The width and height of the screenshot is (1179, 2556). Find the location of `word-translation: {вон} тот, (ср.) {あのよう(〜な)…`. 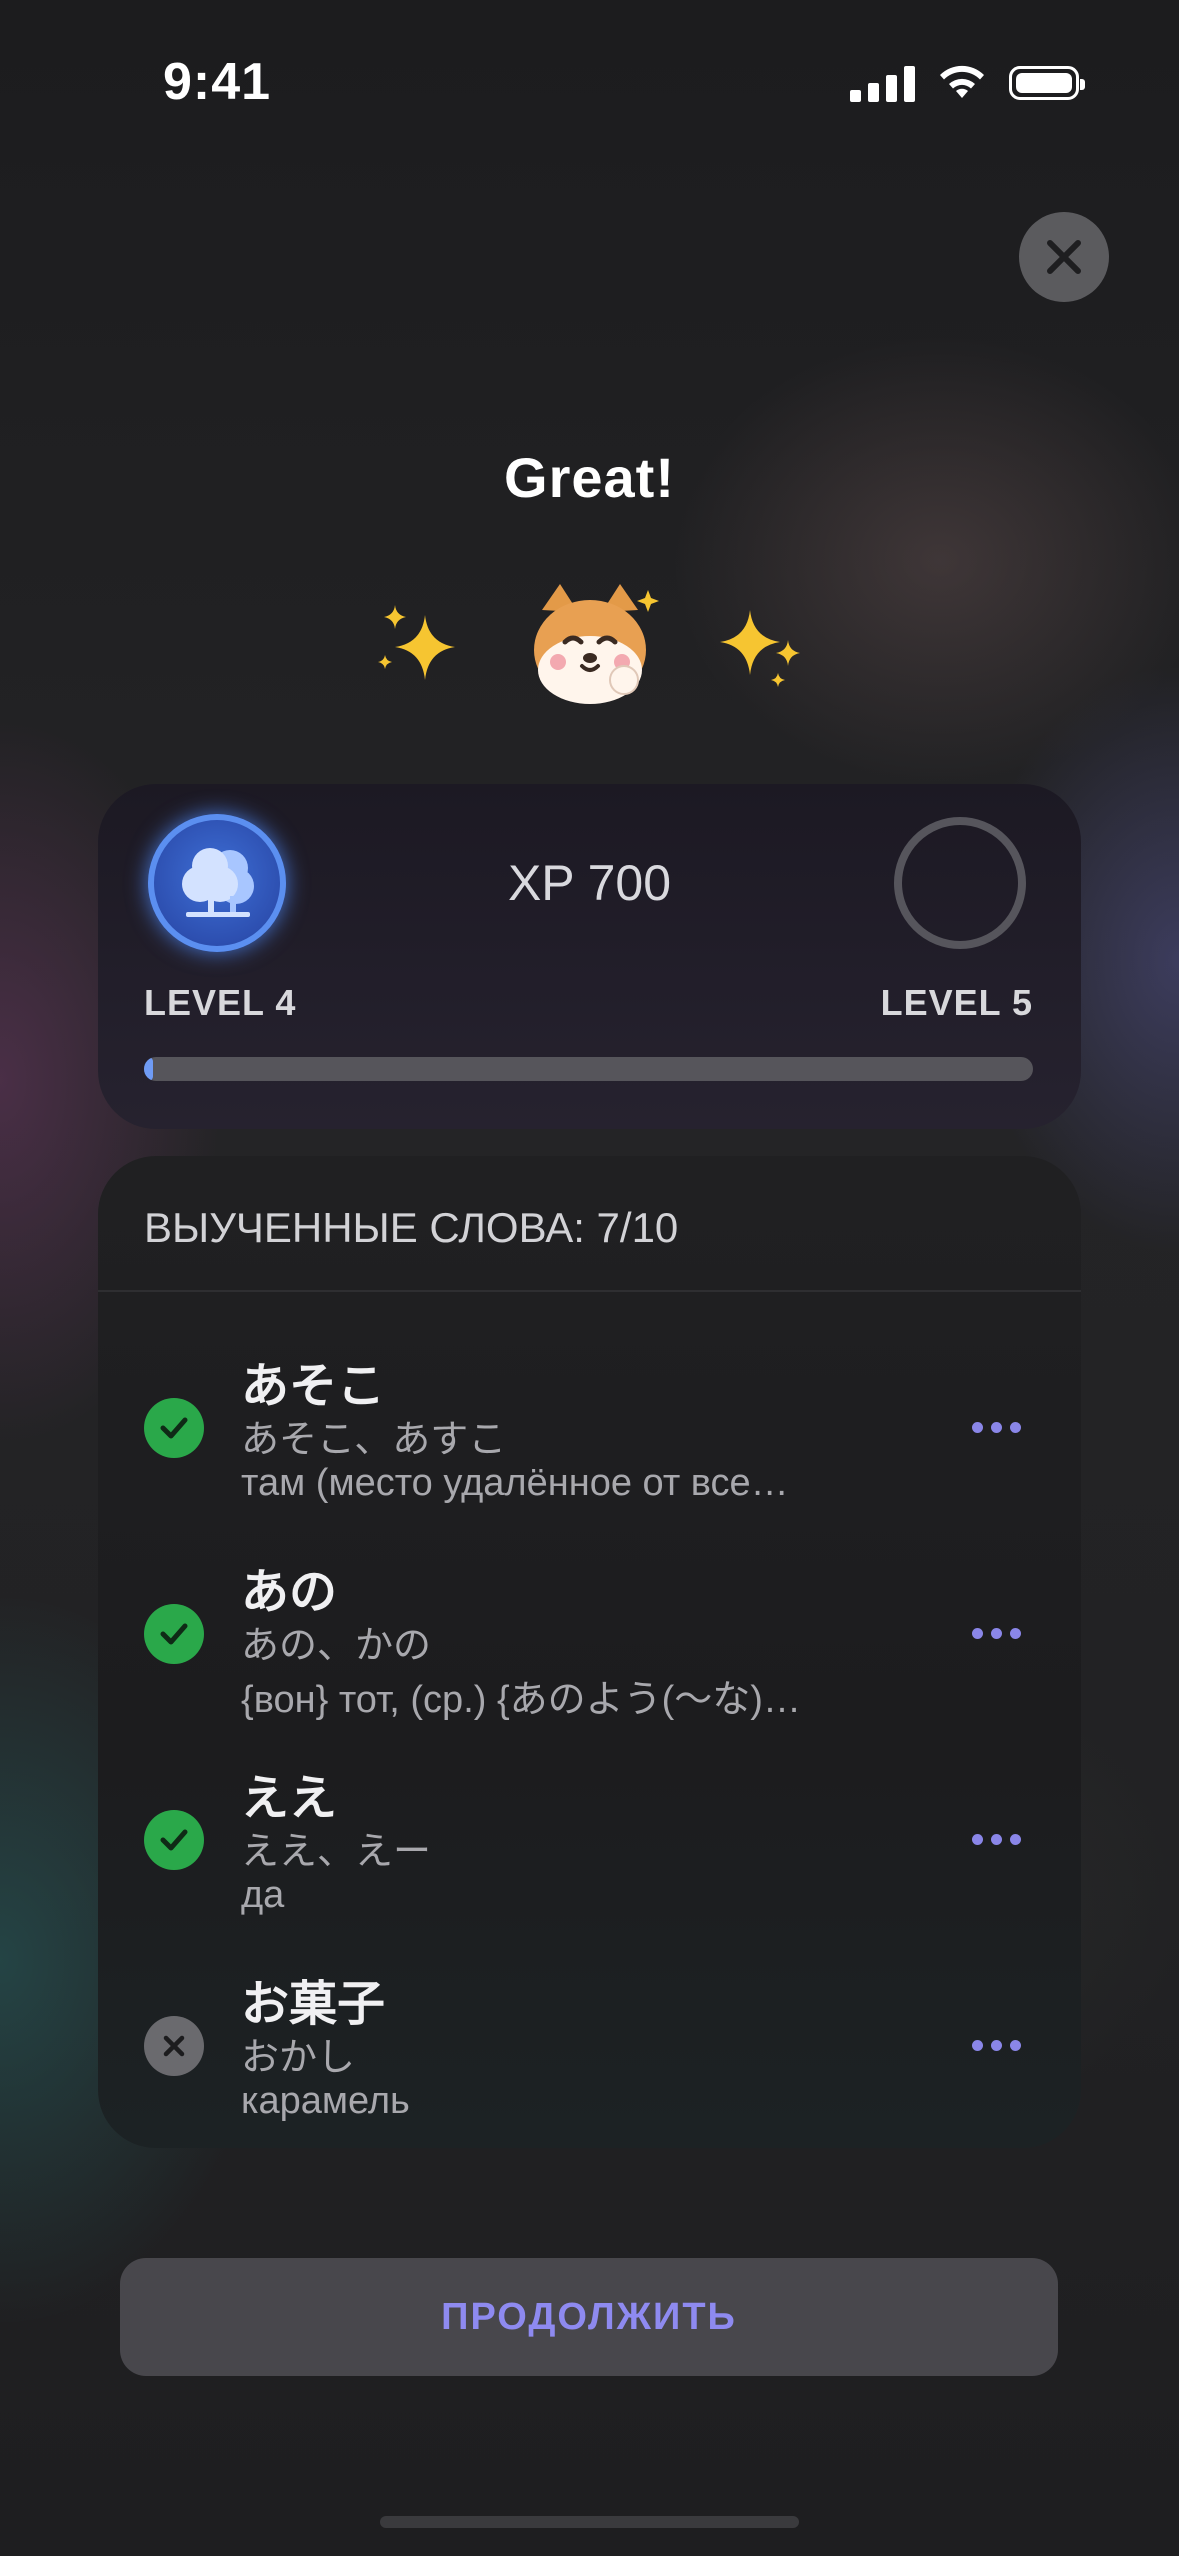

word-translation: {вон} тот, (ср.) {あのよう(〜な)… is located at coordinates (521, 1700).